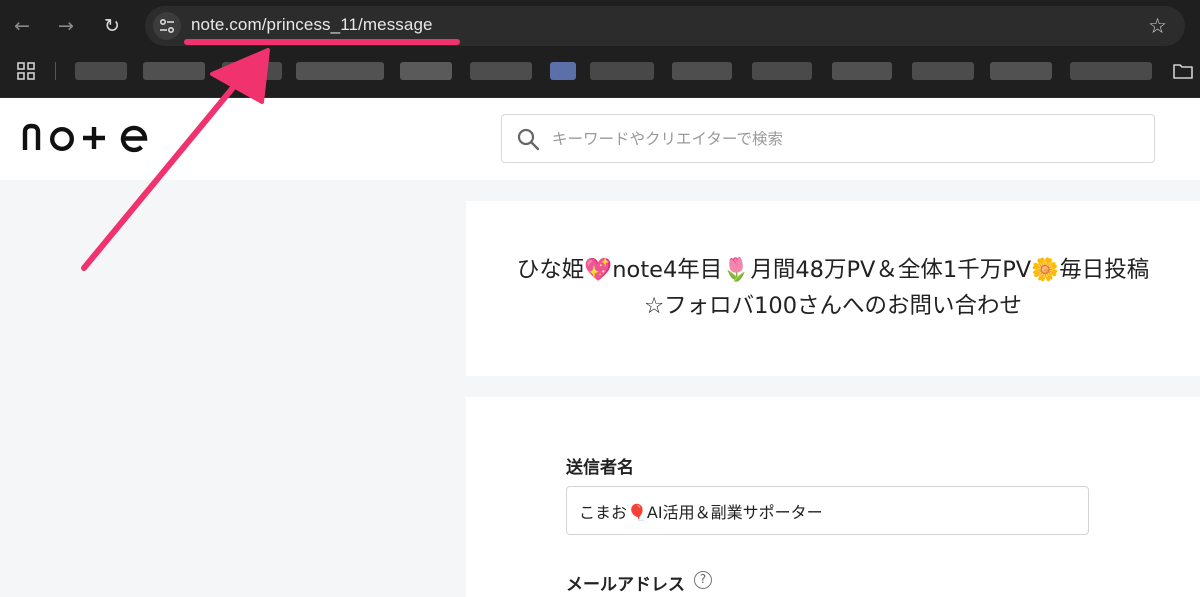  Describe the element at coordinates (1157, 26) in the screenshot. I see `bookmark-star-icon: ☆` at that location.